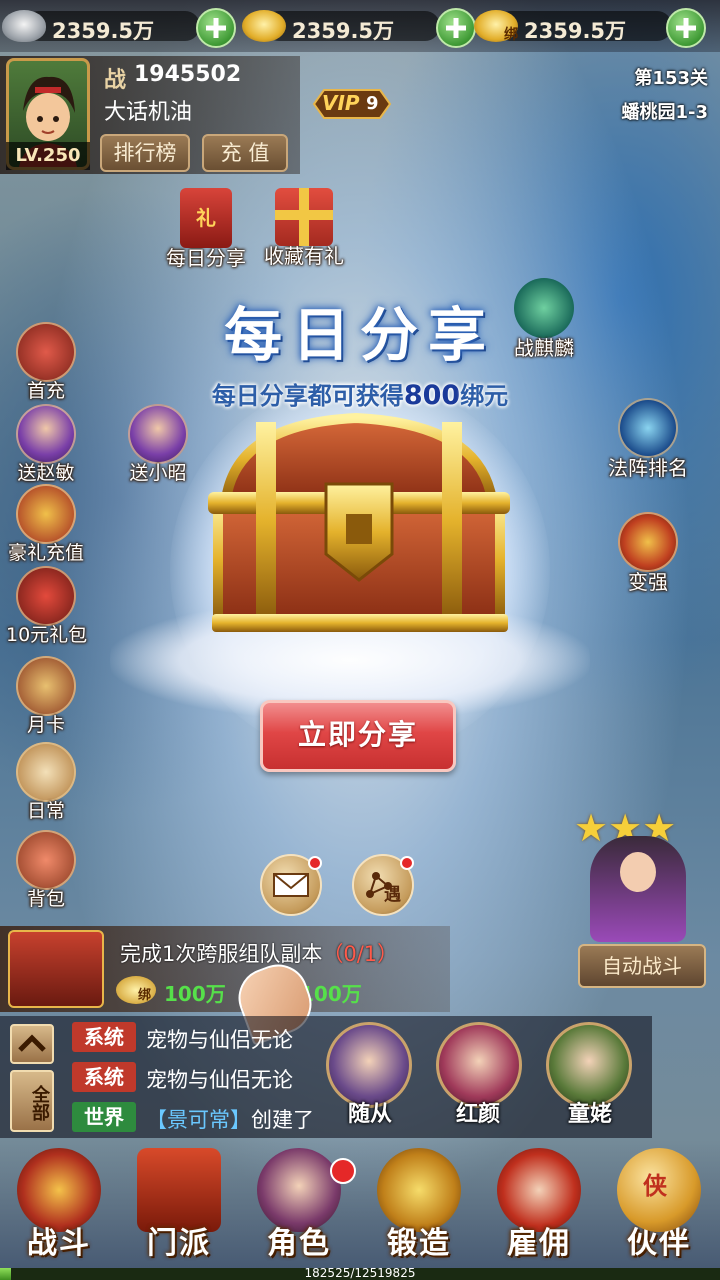 The width and height of the screenshot is (720, 1280). I want to click on zhao-min-portrait-icon, so click(46, 434).